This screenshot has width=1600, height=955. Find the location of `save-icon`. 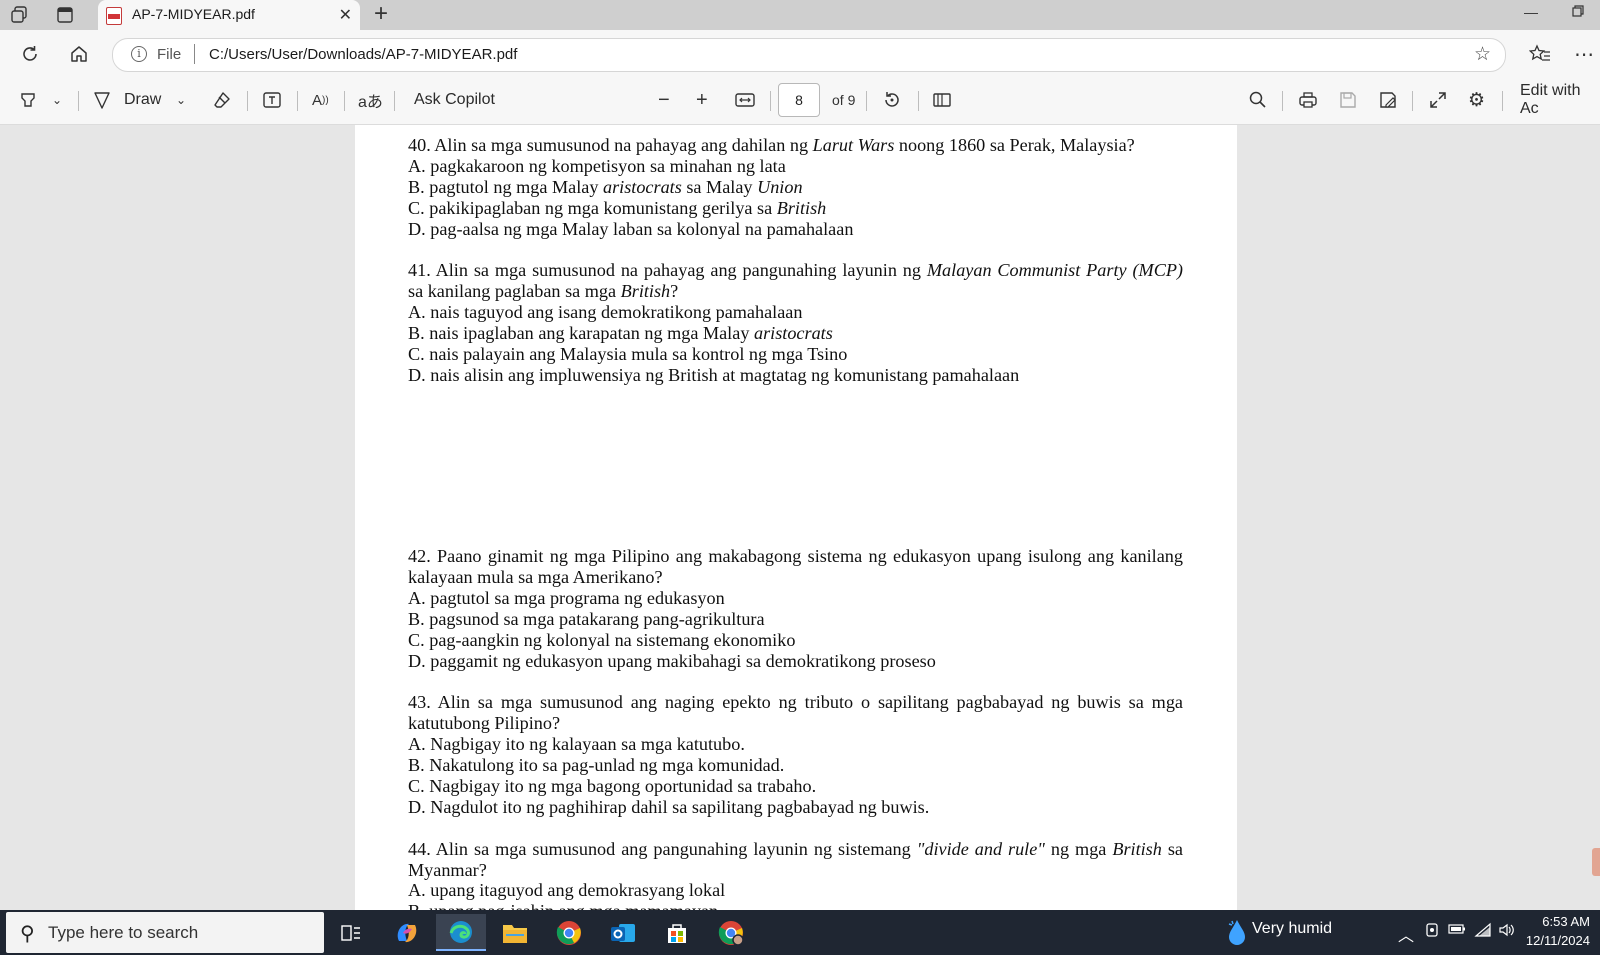

save-icon is located at coordinates (1348, 100).